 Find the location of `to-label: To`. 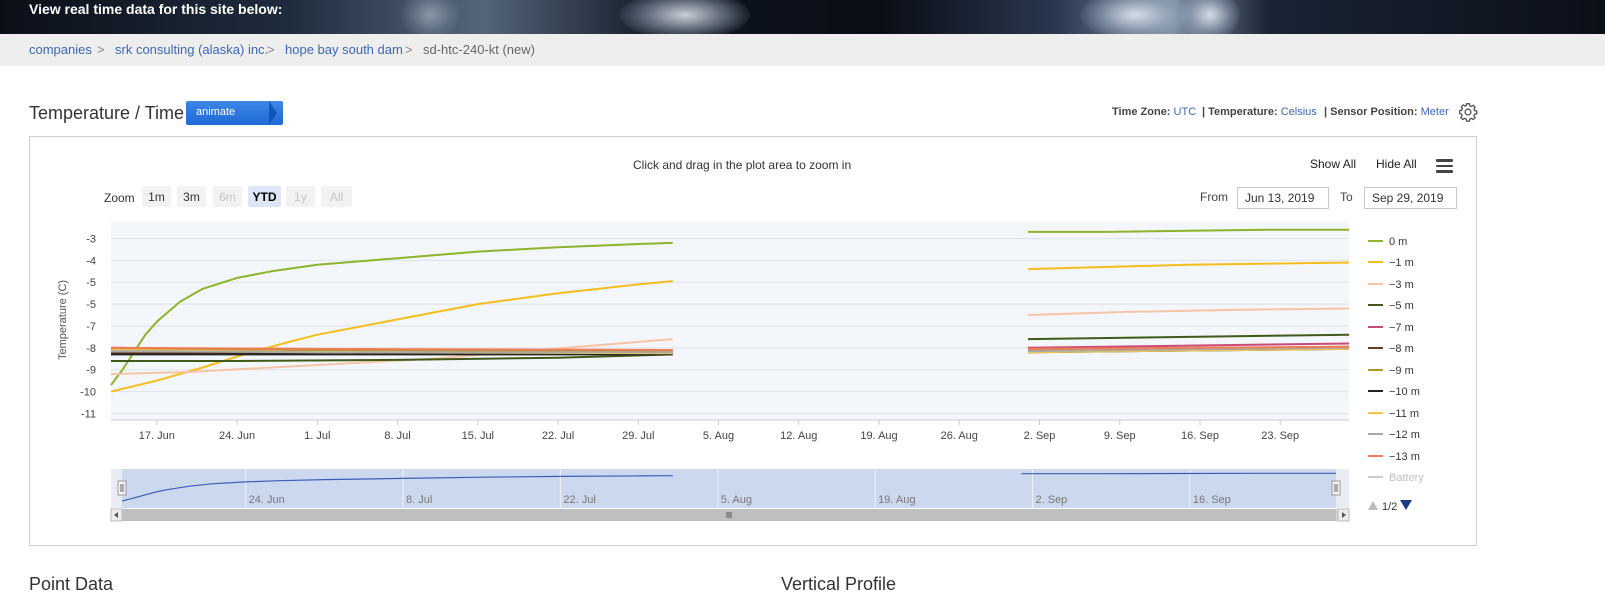

to-label: To is located at coordinates (1346, 197).